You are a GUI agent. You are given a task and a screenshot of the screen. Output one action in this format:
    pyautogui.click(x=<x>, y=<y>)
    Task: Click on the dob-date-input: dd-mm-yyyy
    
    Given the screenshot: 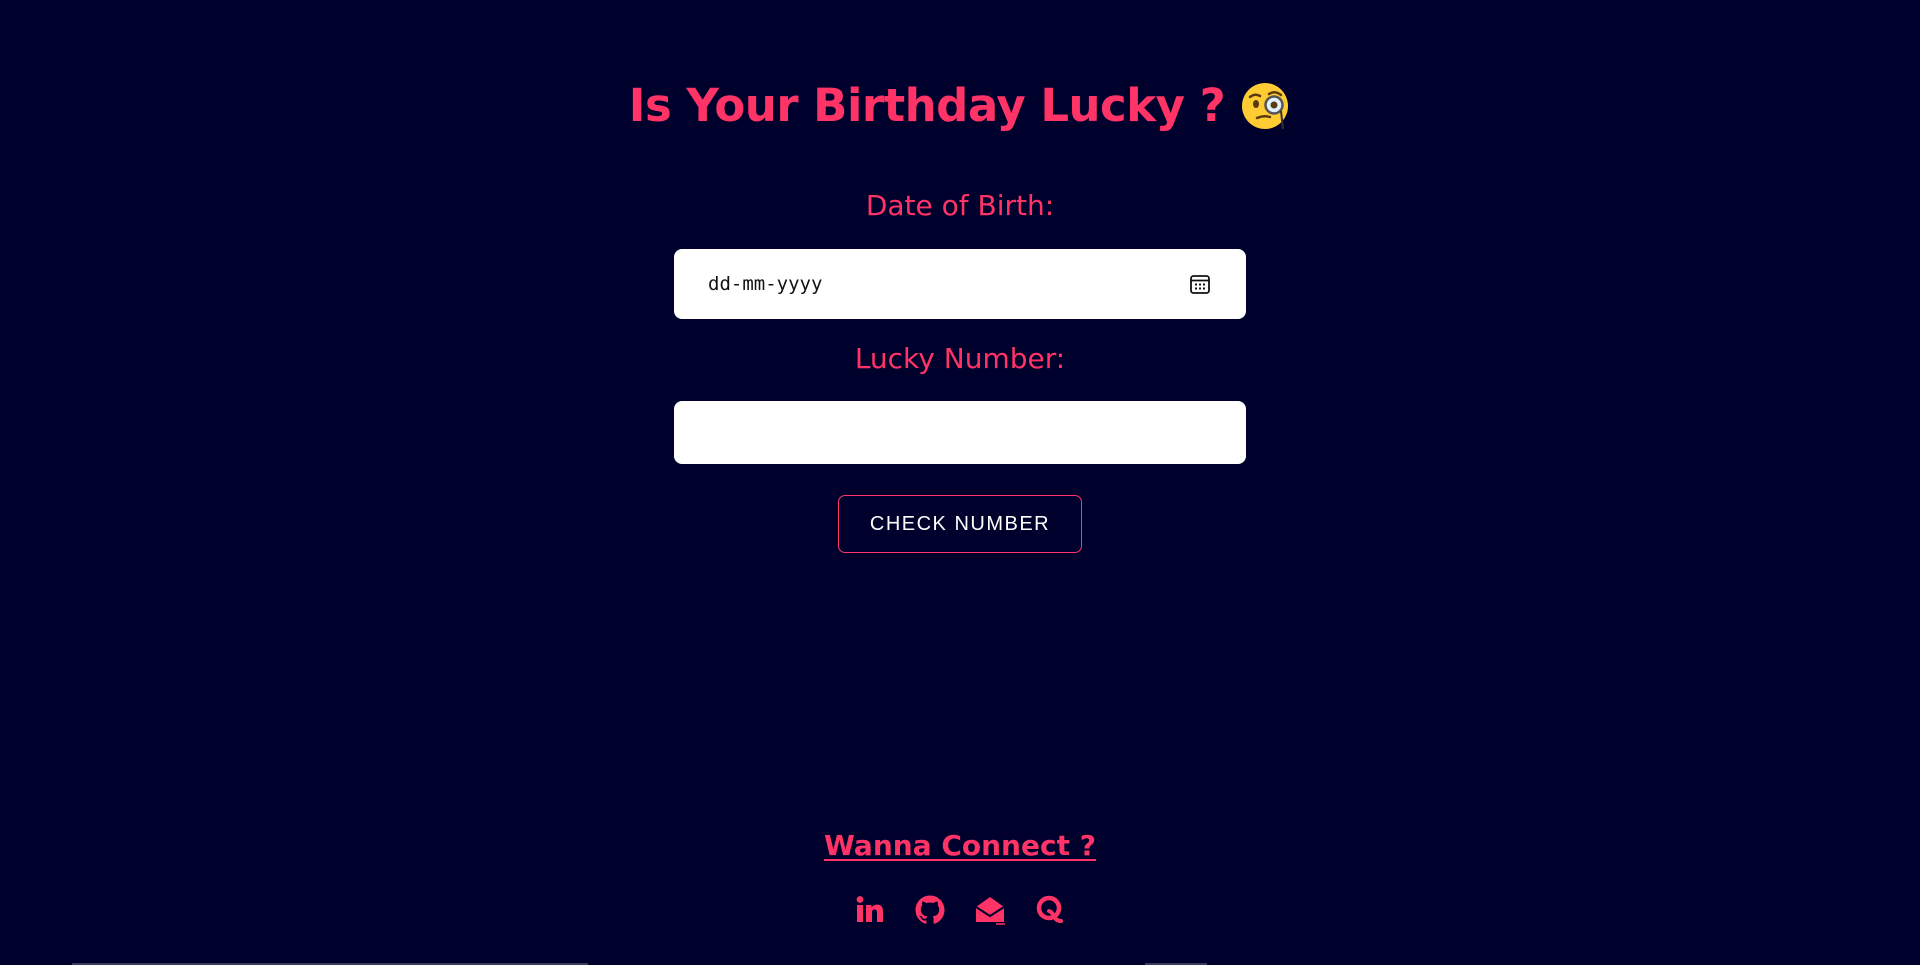 What is the action you would take?
    pyautogui.click(x=960, y=284)
    